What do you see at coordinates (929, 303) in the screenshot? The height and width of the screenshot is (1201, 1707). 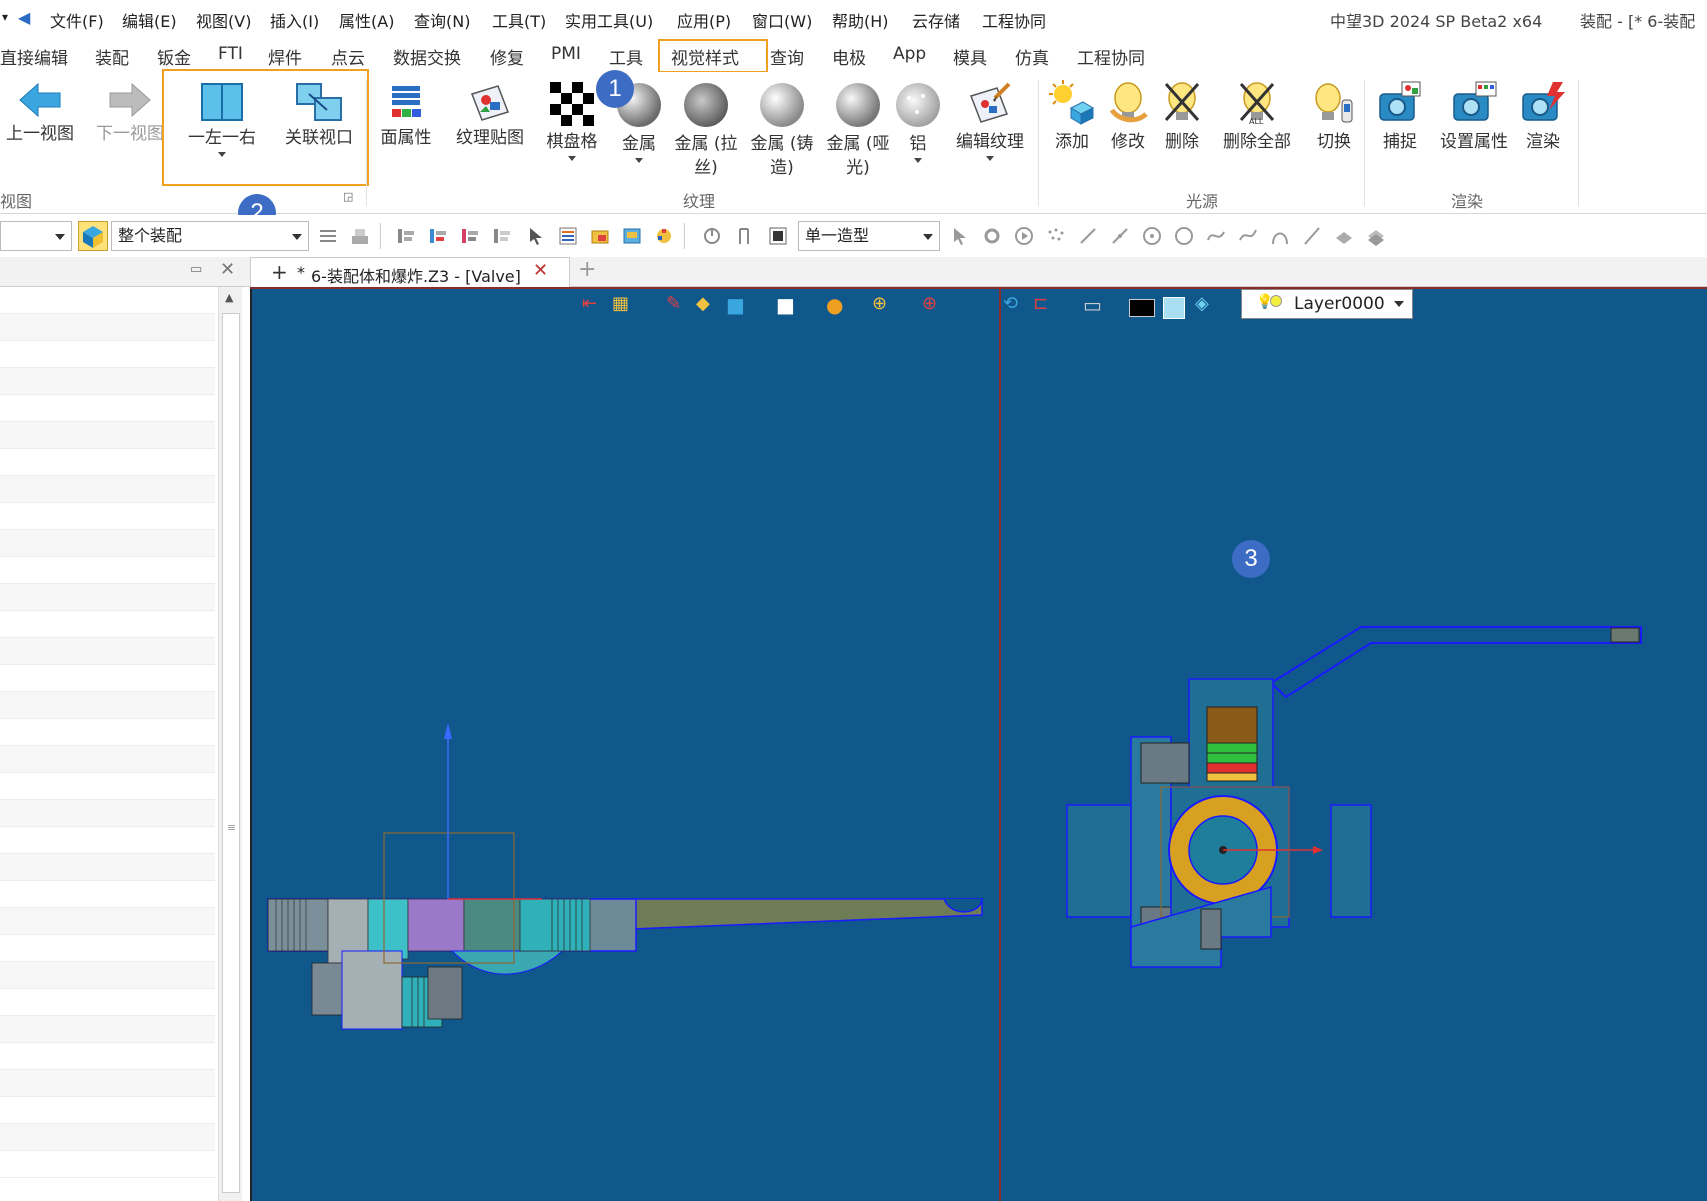 I see `crosshair-icon: ⊕` at bounding box center [929, 303].